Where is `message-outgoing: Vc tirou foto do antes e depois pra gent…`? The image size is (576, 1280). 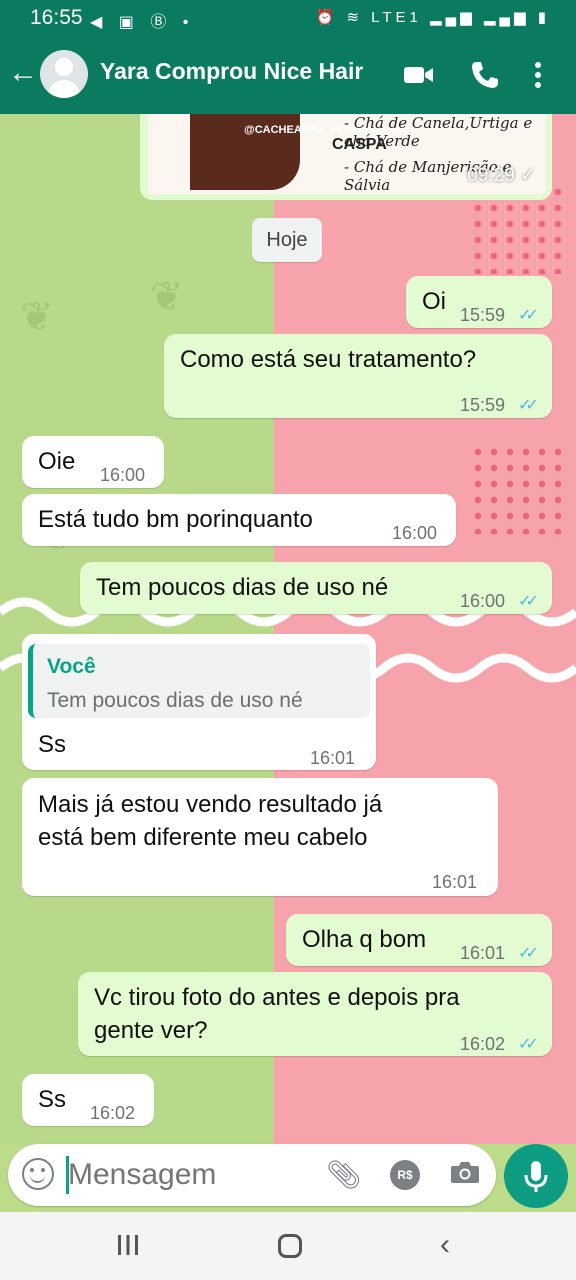
message-outgoing: Vc tirou foto do antes e depois pra gent… is located at coordinates (315, 1014).